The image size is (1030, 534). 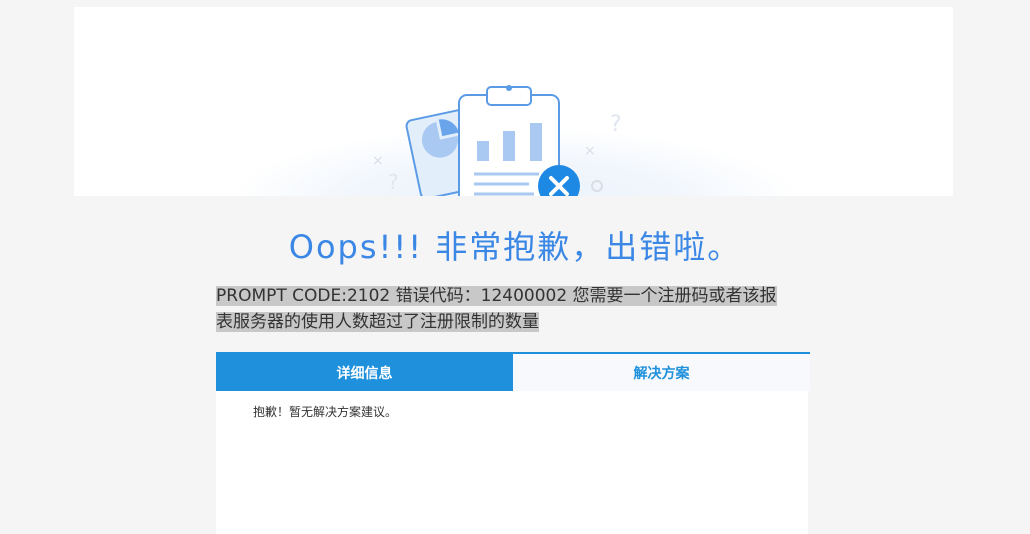 I want to click on panel-message: 抱歉！暂无解决方案建议。, so click(x=325, y=412).